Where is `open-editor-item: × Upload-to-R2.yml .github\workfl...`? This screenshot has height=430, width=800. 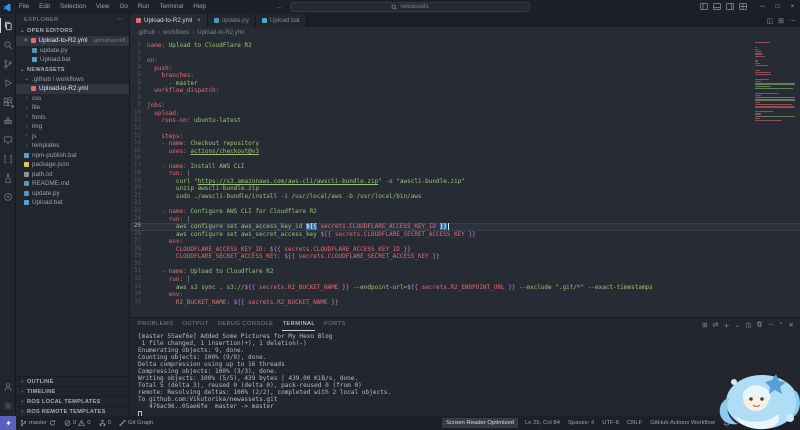 open-editor-item: × Upload-to-R2.yml .github\workfl... is located at coordinates (72, 41).